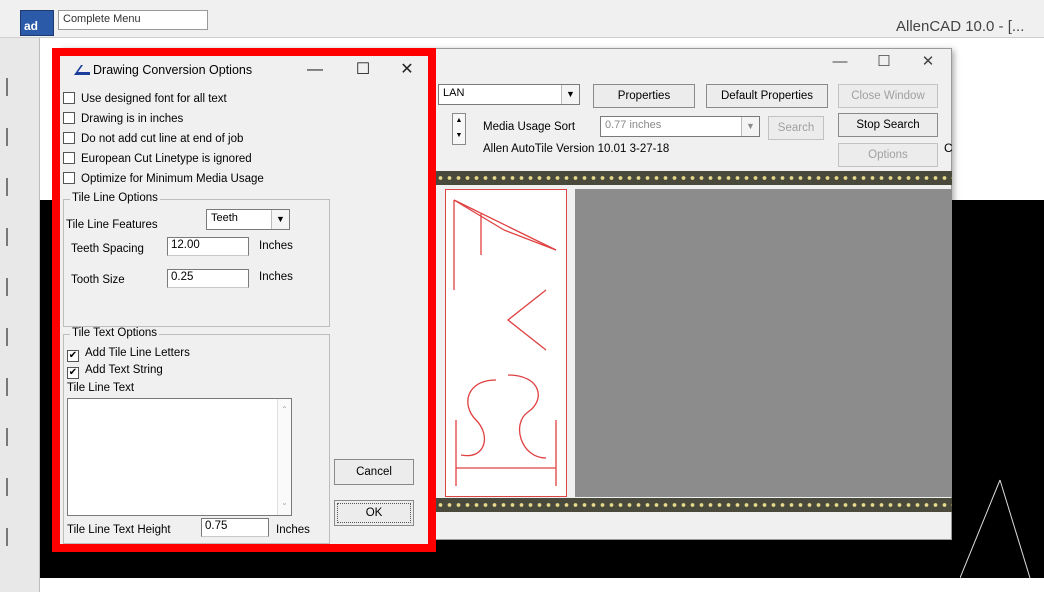  What do you see at coordinates (112, 225) in the screenshot?
I see `tile-line-features-label: Tile Line Features` at bounding box center [112, 225].